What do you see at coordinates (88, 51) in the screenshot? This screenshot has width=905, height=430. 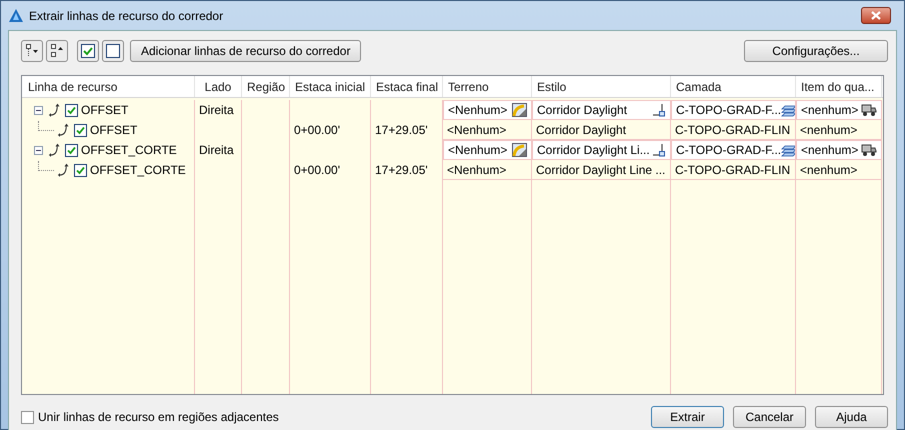 I see `check-all-button` at bounding box center [88, 51].